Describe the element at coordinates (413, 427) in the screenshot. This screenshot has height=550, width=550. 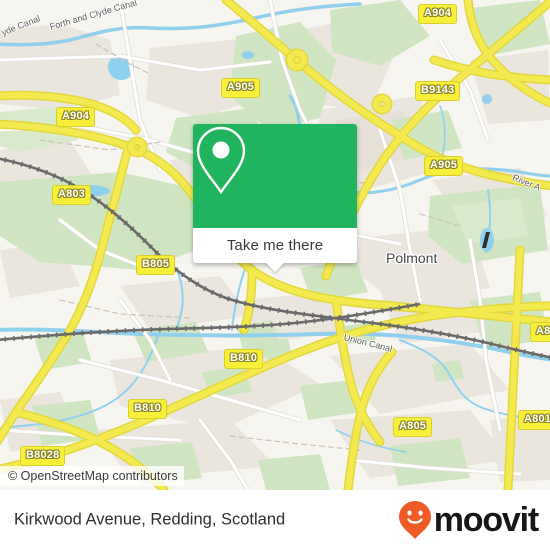
I see `road-shield-a805: A805` at that location.